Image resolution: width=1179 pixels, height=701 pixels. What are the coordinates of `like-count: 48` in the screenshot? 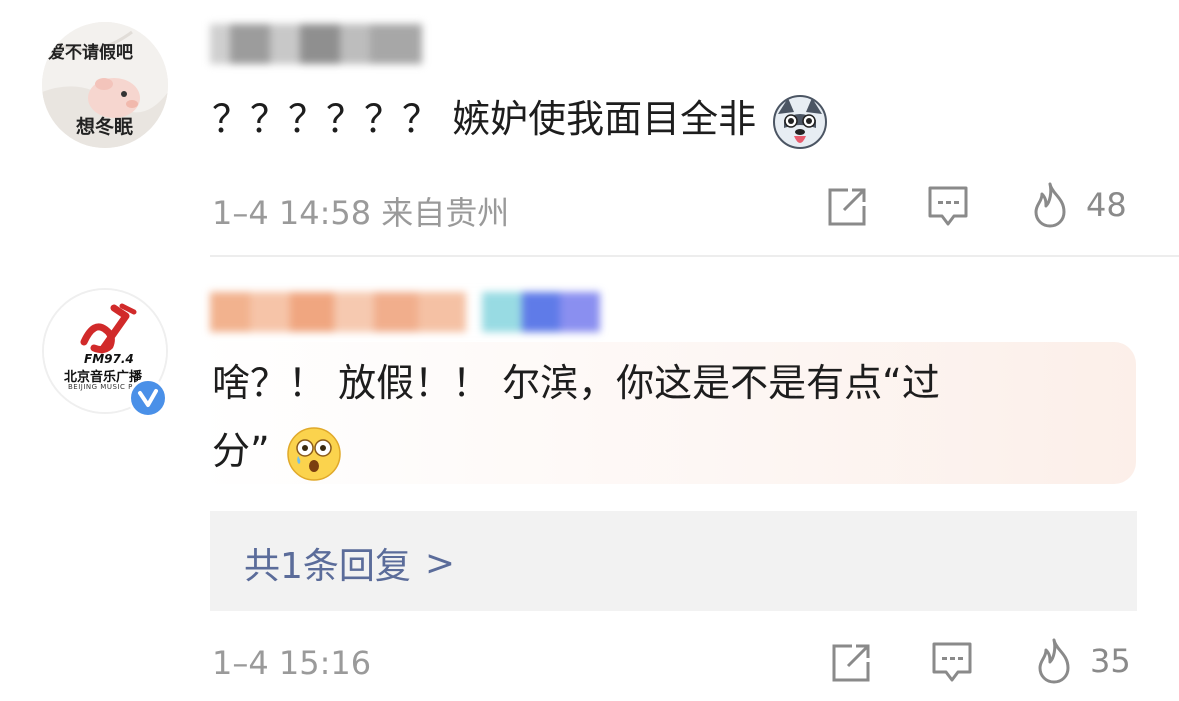 It's located at (1106, 205).